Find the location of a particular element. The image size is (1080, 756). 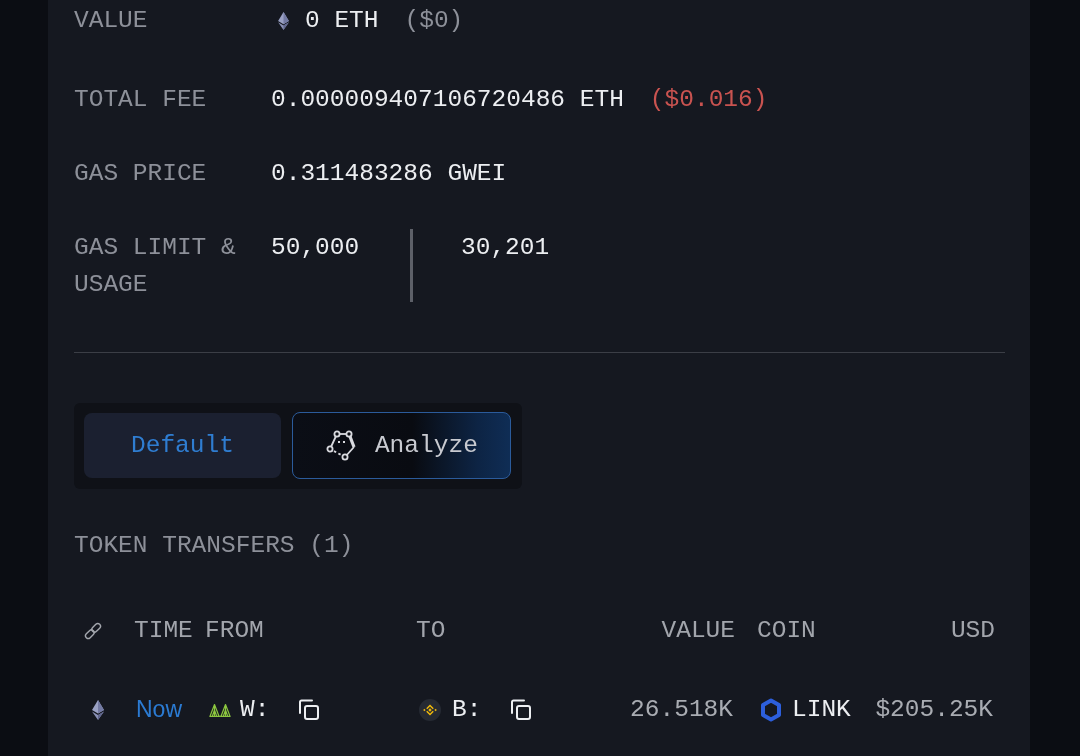

field-label: GAS LIMIT & USAGE is located at coordinates (155, 266).